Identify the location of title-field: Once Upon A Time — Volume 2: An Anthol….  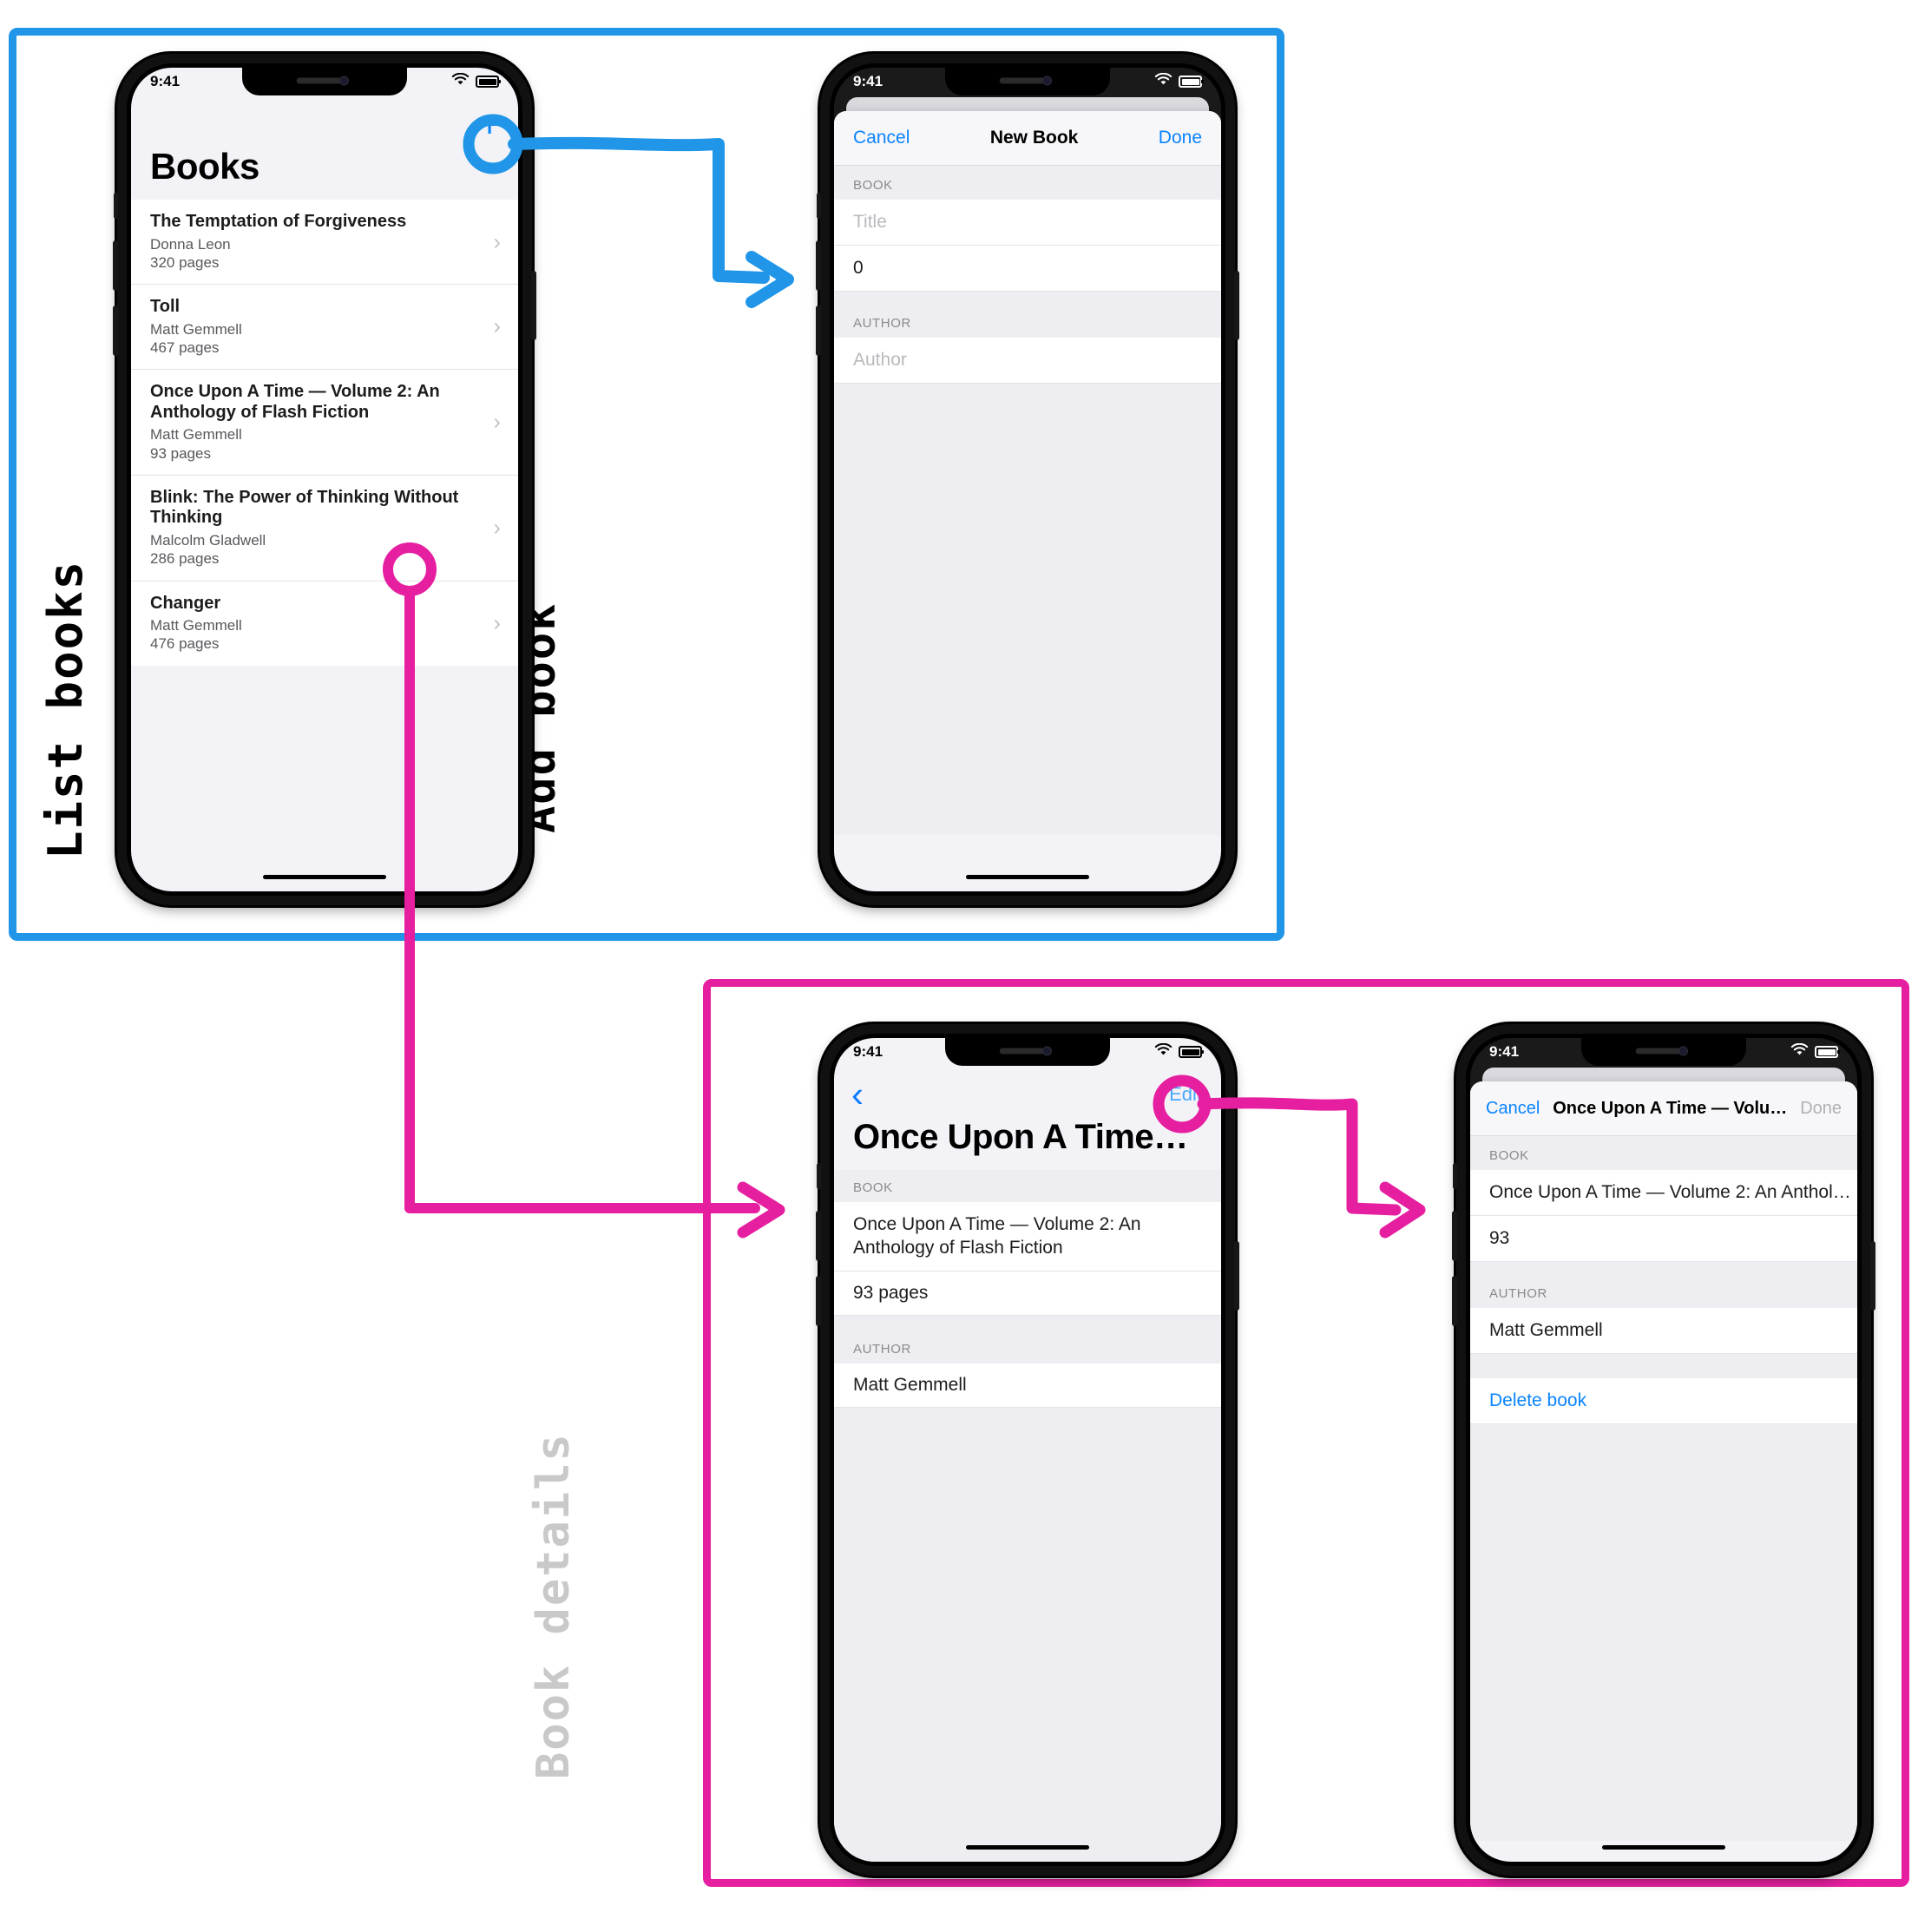
(1664, 1193).